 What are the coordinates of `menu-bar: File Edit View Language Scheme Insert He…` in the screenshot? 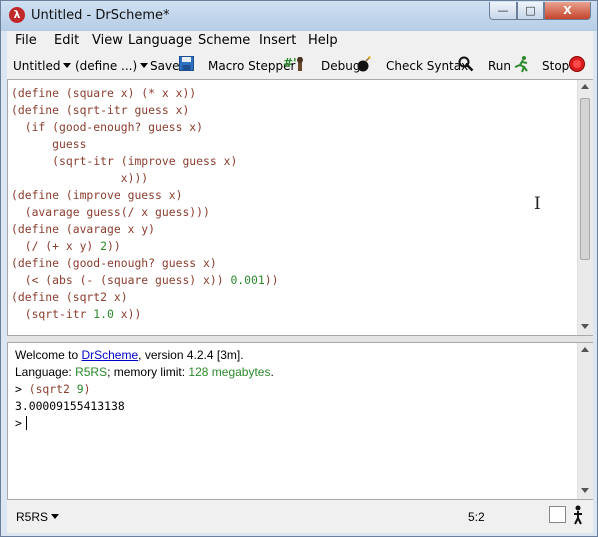 It's located at (300, 41).